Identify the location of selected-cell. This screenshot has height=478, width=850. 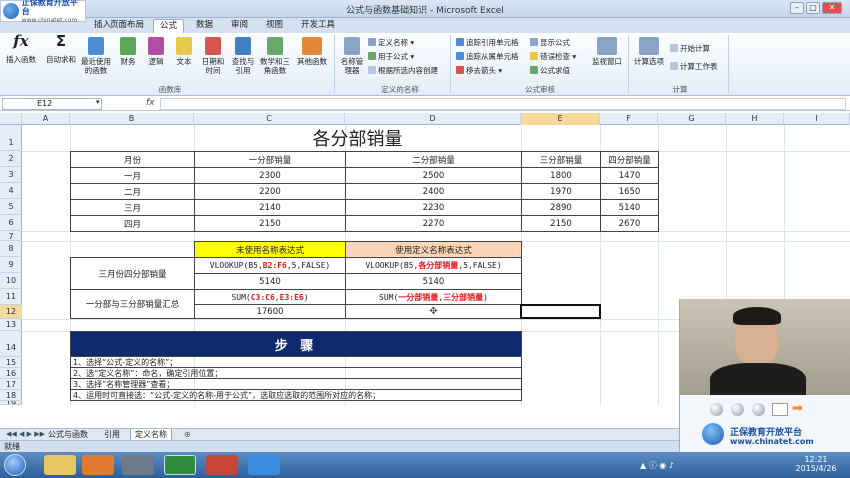
(560, 311).